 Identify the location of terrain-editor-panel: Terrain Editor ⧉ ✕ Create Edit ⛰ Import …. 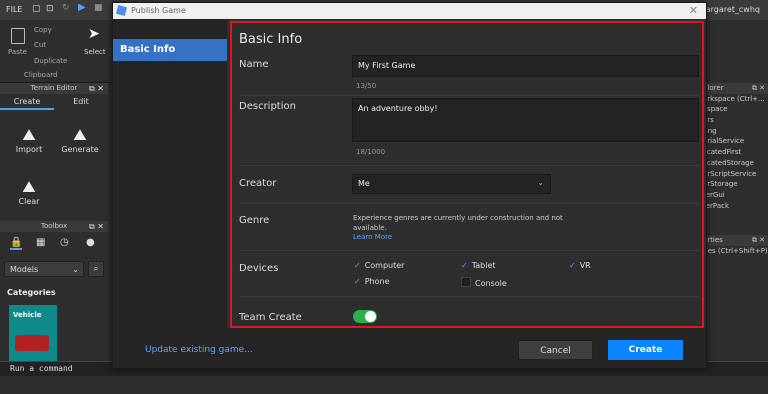
(54, 150).